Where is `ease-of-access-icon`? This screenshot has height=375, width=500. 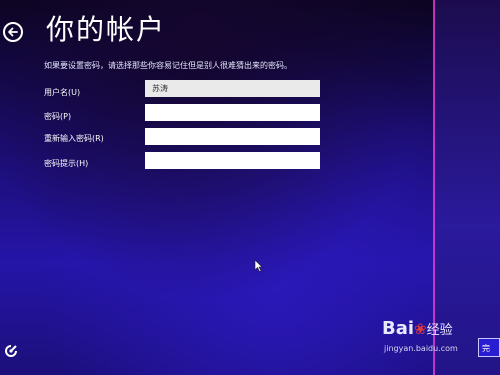 ease-of-access-icon is located at coordinates (11, 351).